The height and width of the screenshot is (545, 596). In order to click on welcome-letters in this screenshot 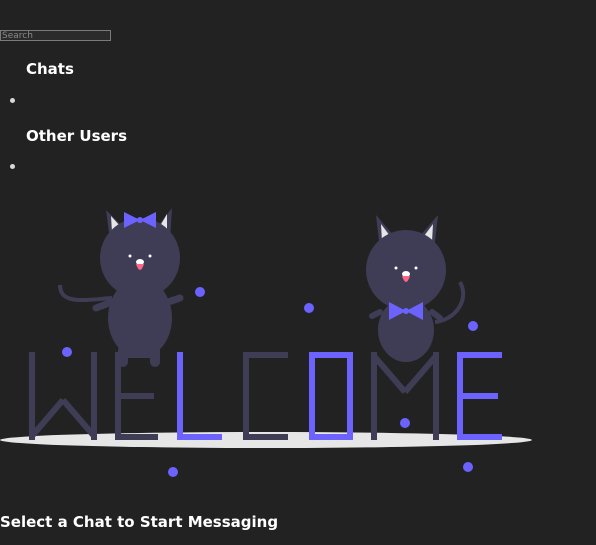, I will do `click(265, 396)`.